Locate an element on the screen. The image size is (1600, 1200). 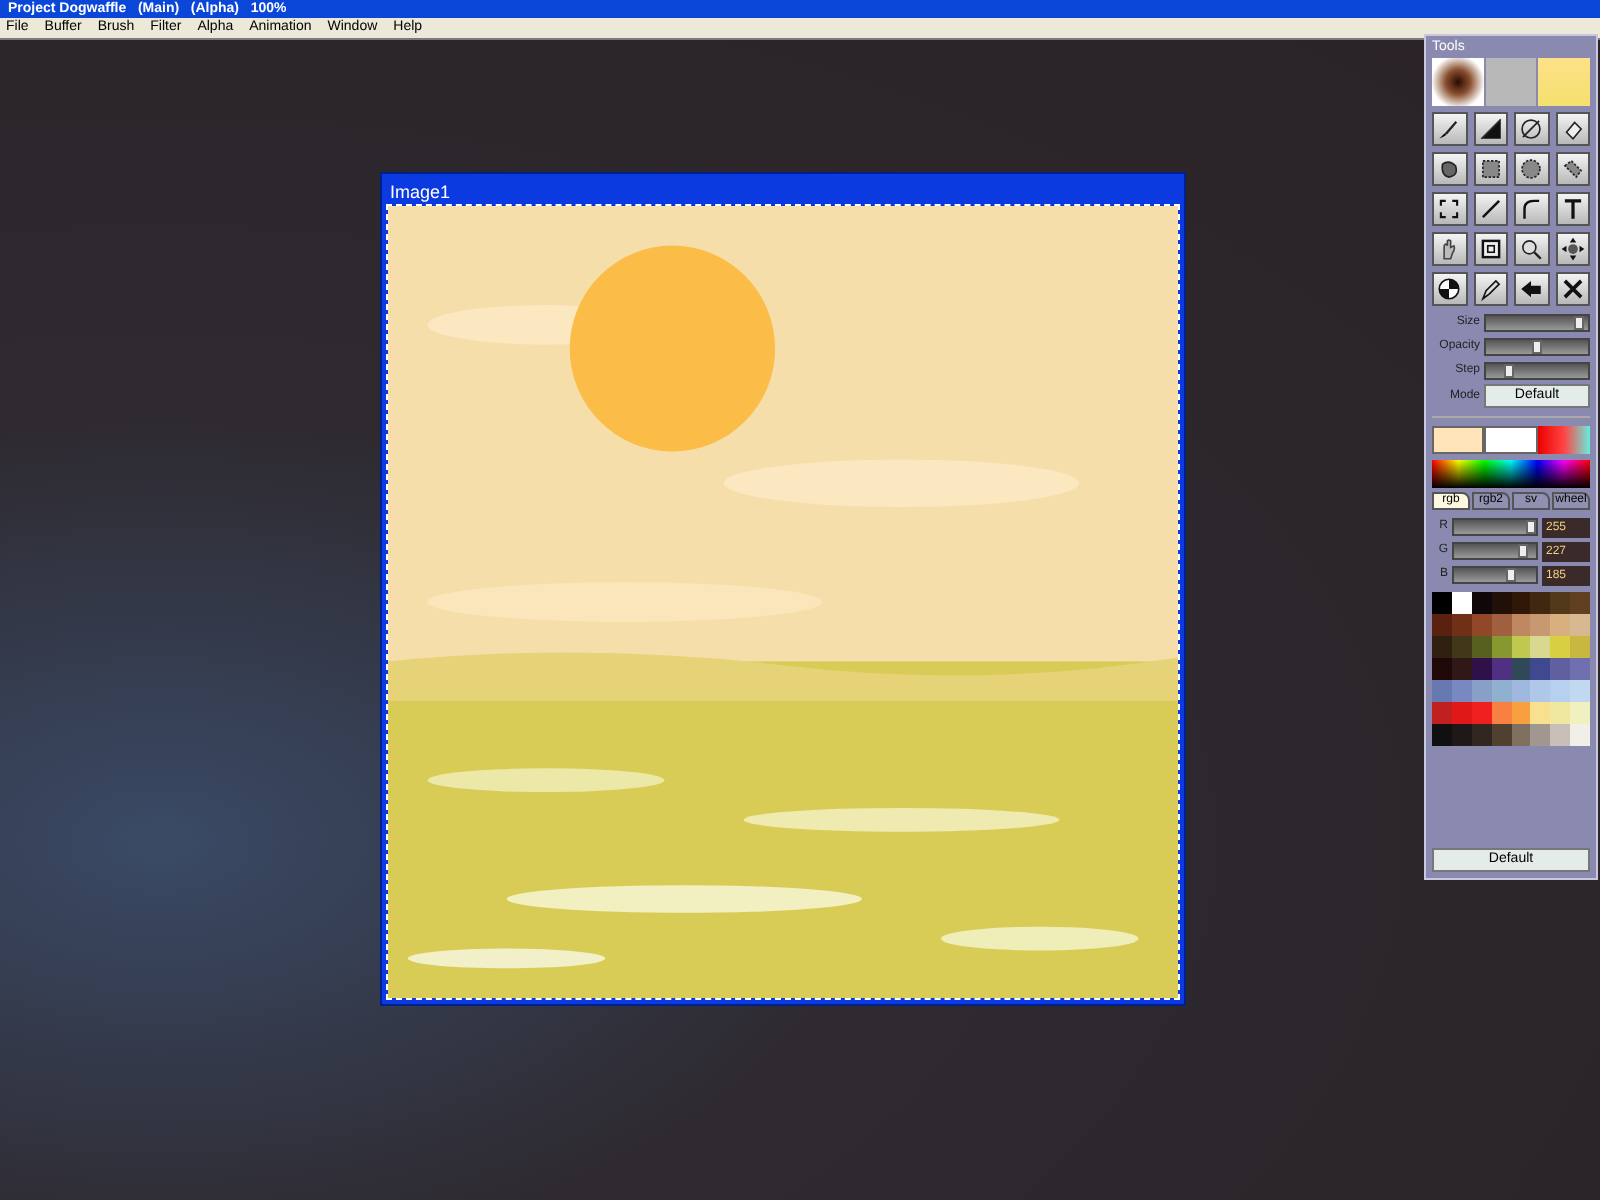
crop-corners-icon is located at coordinates (1449, 209).